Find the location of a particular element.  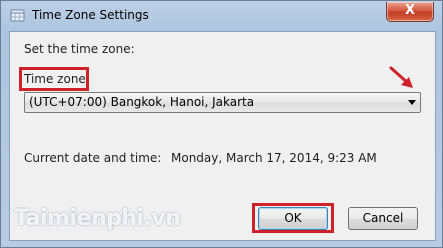

close-icon: X is located at coordinates (410, 10).